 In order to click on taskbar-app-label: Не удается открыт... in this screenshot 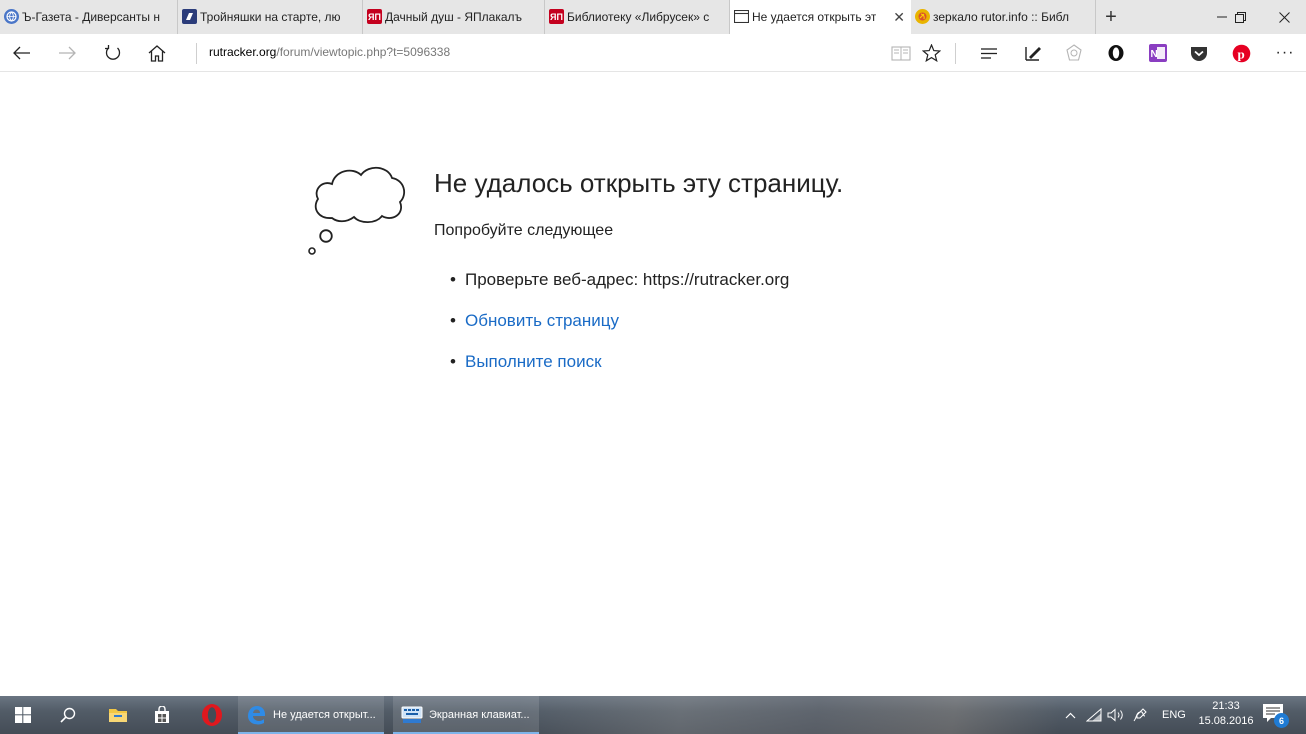, I will do `click(324, 715)`.